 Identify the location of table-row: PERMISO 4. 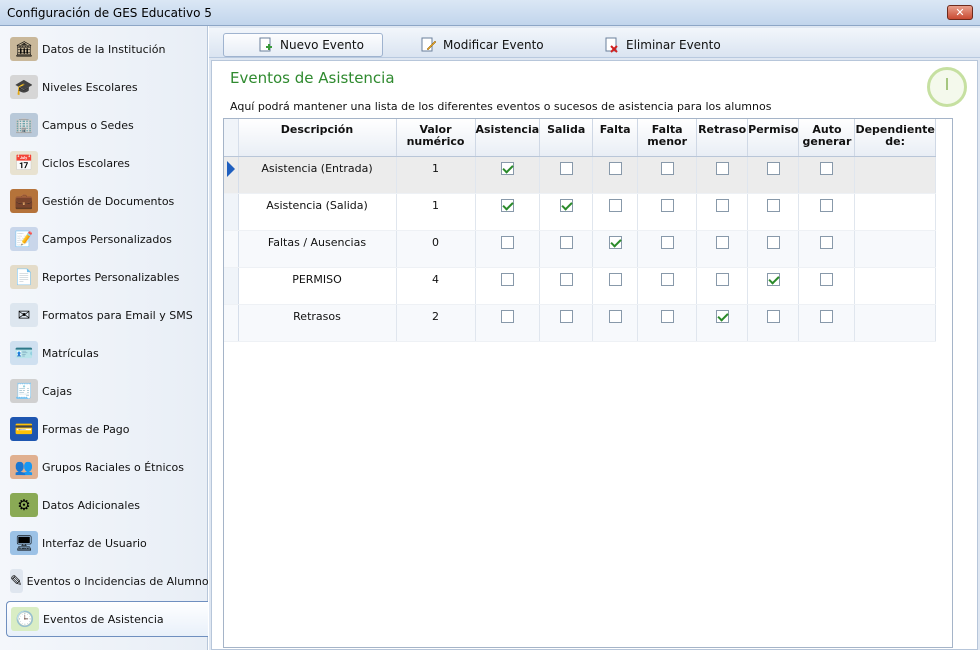
(580, 286).